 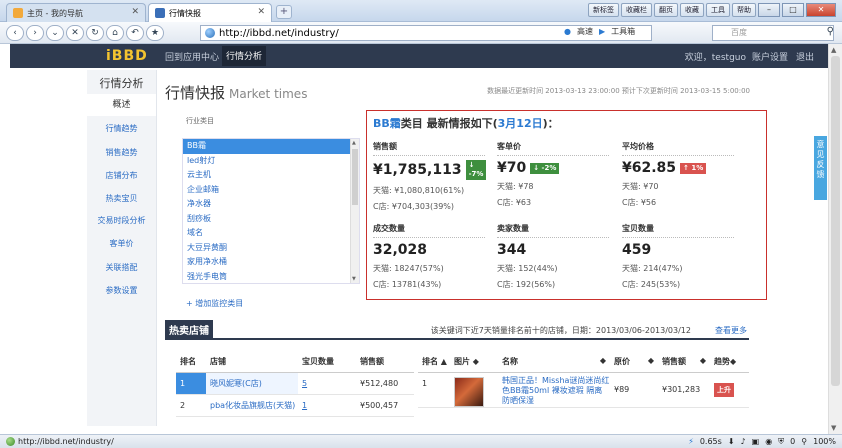 What do you see at coordinates (121, 152) in the screenshot?
I see `sidebar-item-sales-trend: 销售趋势` at bounding box center [121, 152].